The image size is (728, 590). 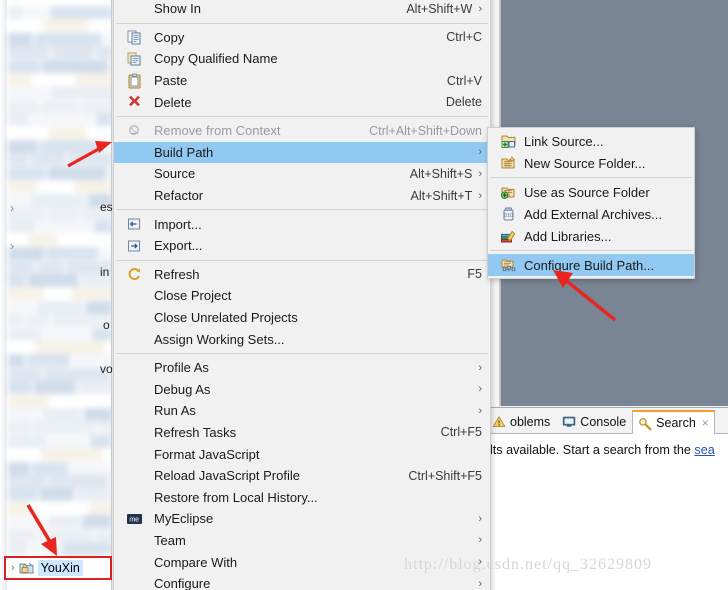 What do you see at coordinates (302, 275) in the screenshot?
I see `menu-item-refresh: Refresh F5` at bounding box center [302, 275].